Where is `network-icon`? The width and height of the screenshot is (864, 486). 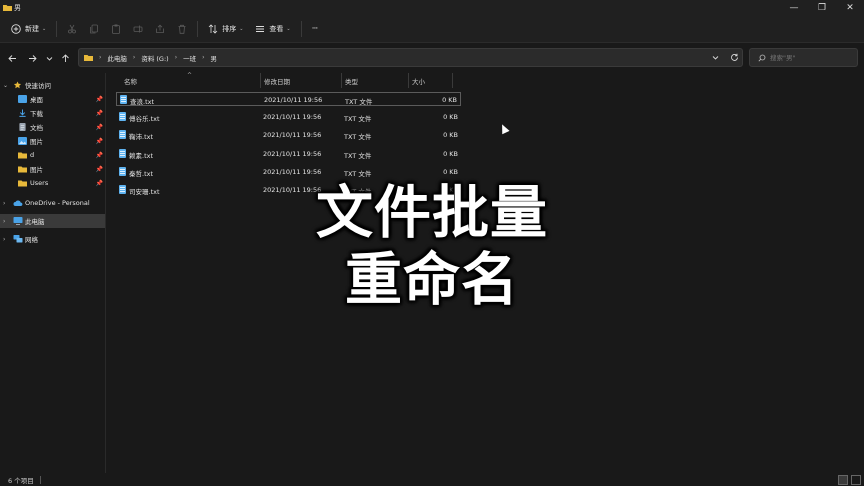
network-icon is located at coordinates (18, 239).